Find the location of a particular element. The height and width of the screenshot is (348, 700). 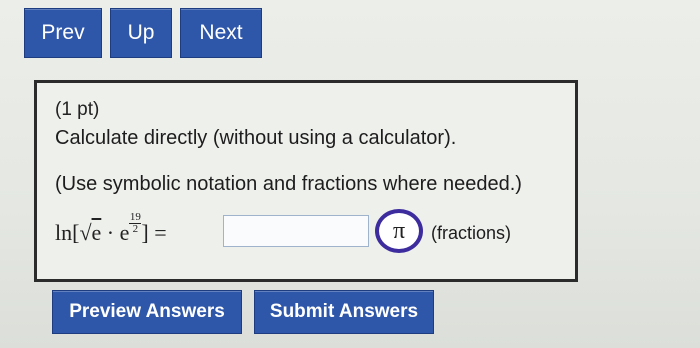

sqrt-symbol: √e is located at coordinates (90, 232).